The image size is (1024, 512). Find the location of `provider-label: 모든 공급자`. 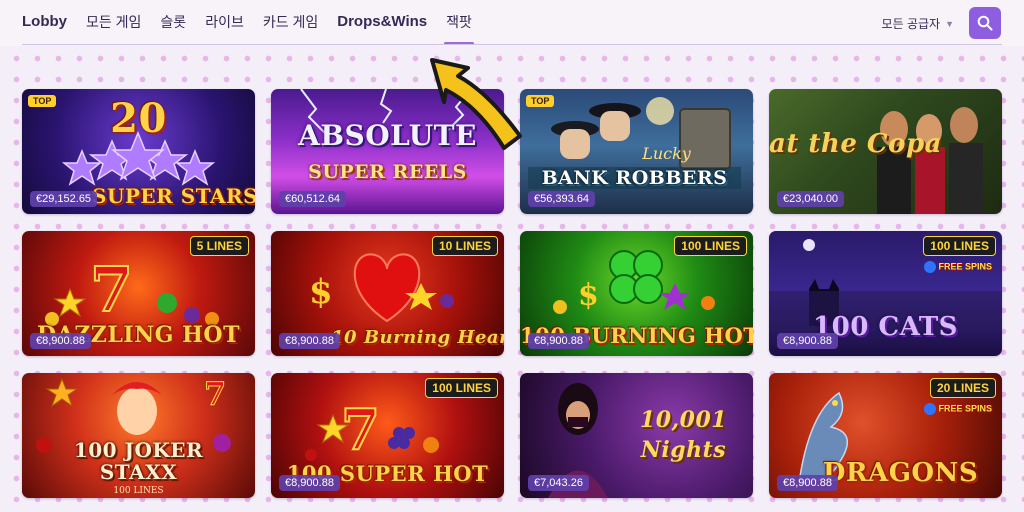

provider-label: 모든 공급자 is located at coordinates (911, 24).